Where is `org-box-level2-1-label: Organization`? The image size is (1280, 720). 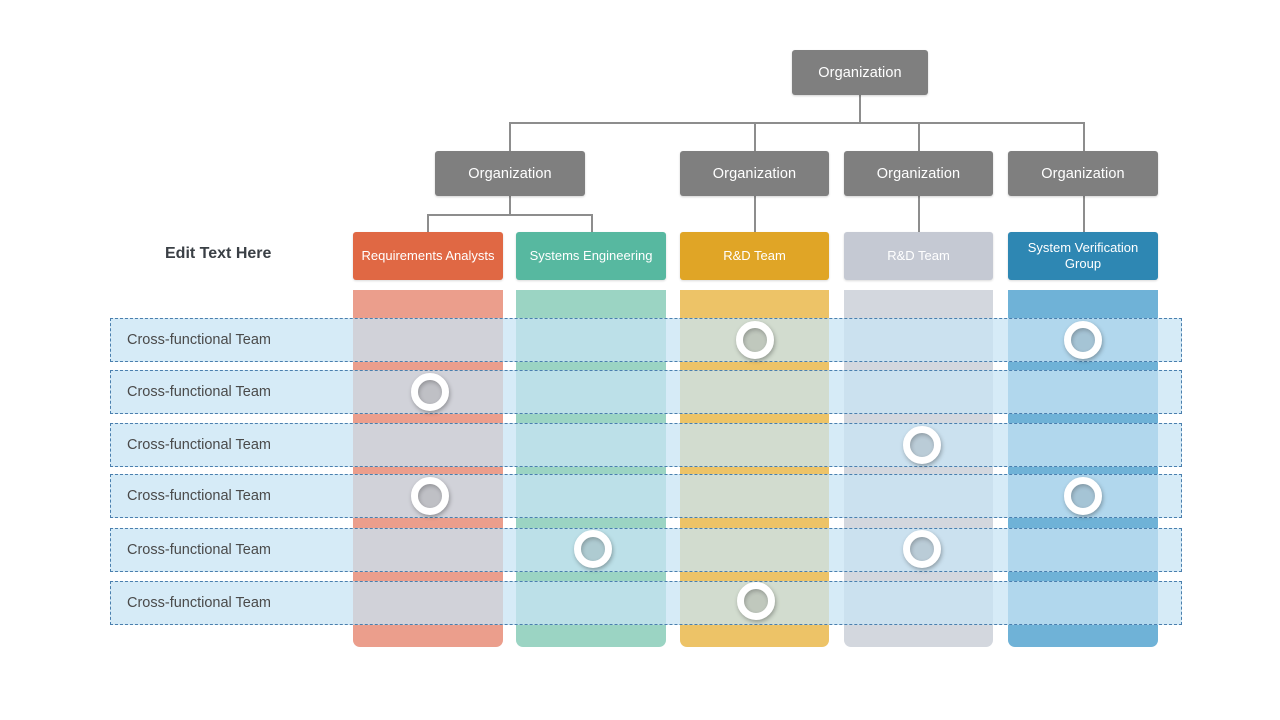
org-box-level2-1-label: Organization is located at coordinates (510, 173).